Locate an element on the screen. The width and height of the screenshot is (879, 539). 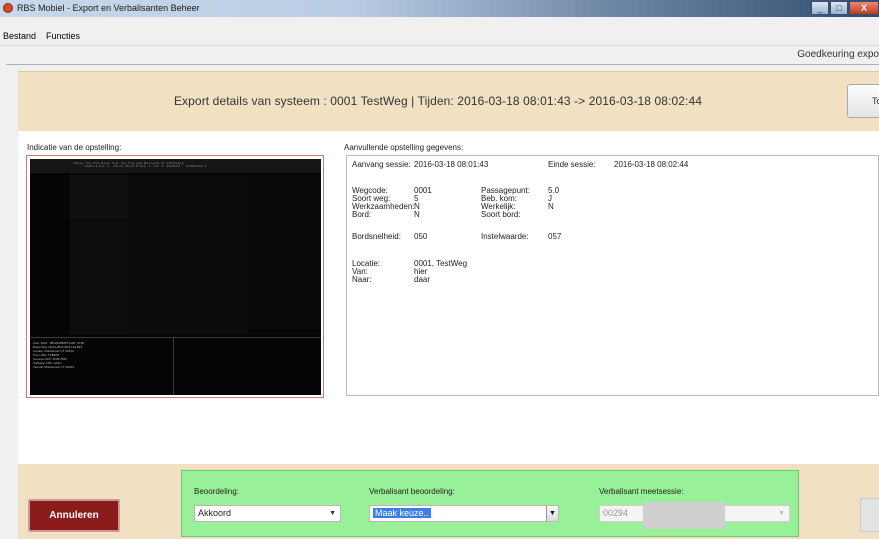
einde-label: Einde sessie: is located at coordinates (572, 164).